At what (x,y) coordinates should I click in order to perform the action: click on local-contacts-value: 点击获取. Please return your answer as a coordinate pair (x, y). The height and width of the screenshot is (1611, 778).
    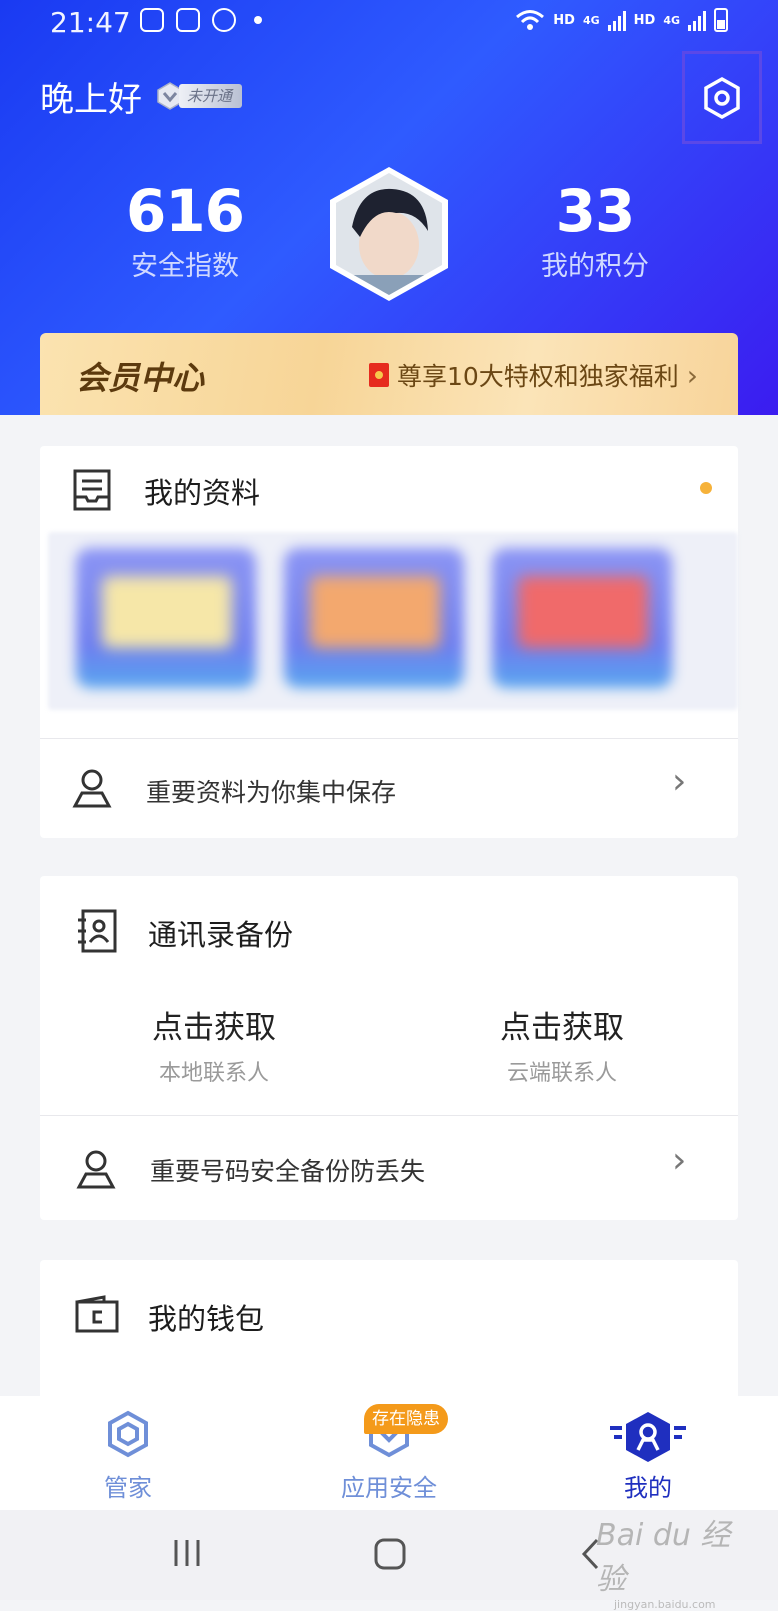
    Looking at the image, I should click on (214, 1028).